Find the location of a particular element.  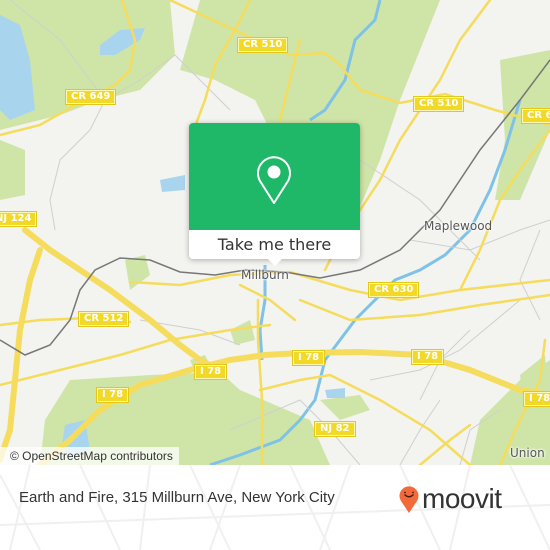

road-shield-cr649: CR 649 is located at coordinates (91, 97).